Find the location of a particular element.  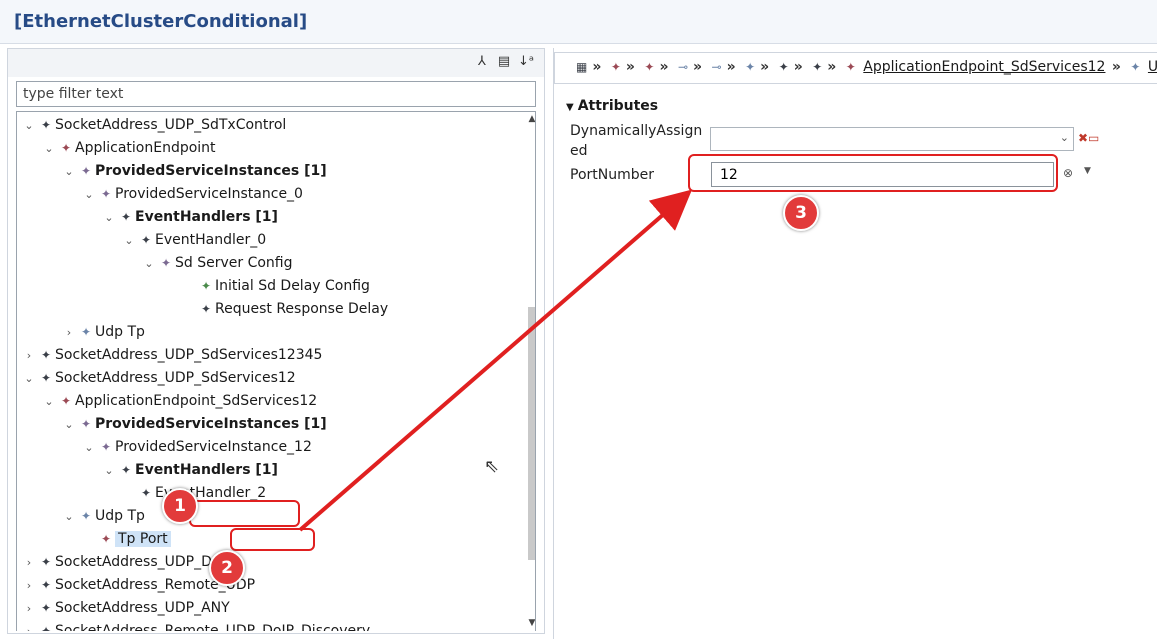

merge-icon: ⅄ is located at coordinates (482, 62).